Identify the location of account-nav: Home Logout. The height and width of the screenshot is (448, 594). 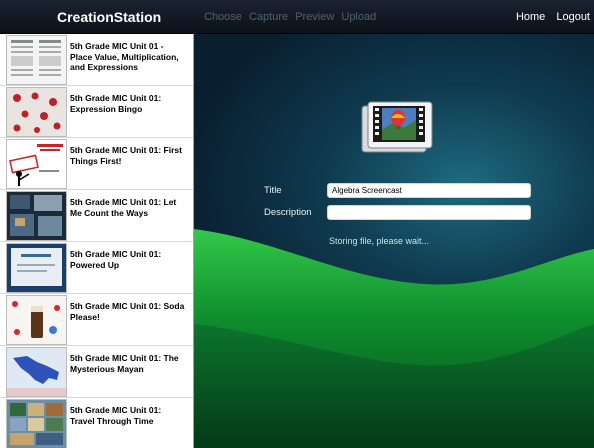
(549, 17).